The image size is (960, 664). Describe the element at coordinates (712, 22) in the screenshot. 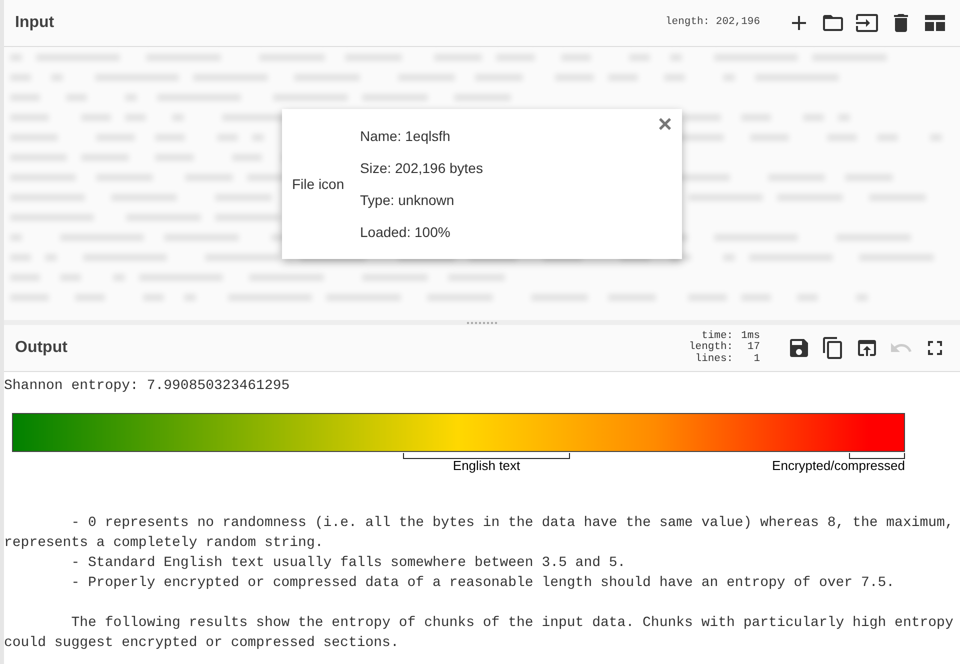

I see `length-label: length: 202,196` at that location.